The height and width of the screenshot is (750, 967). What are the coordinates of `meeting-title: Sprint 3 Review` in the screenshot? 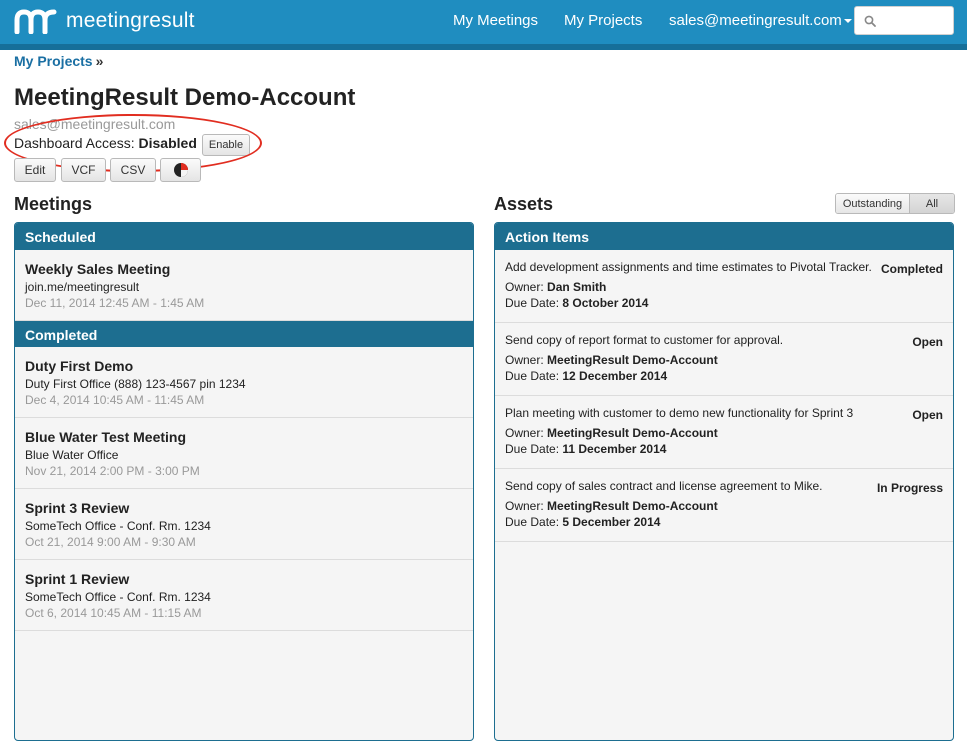 It's located at (77, 508).